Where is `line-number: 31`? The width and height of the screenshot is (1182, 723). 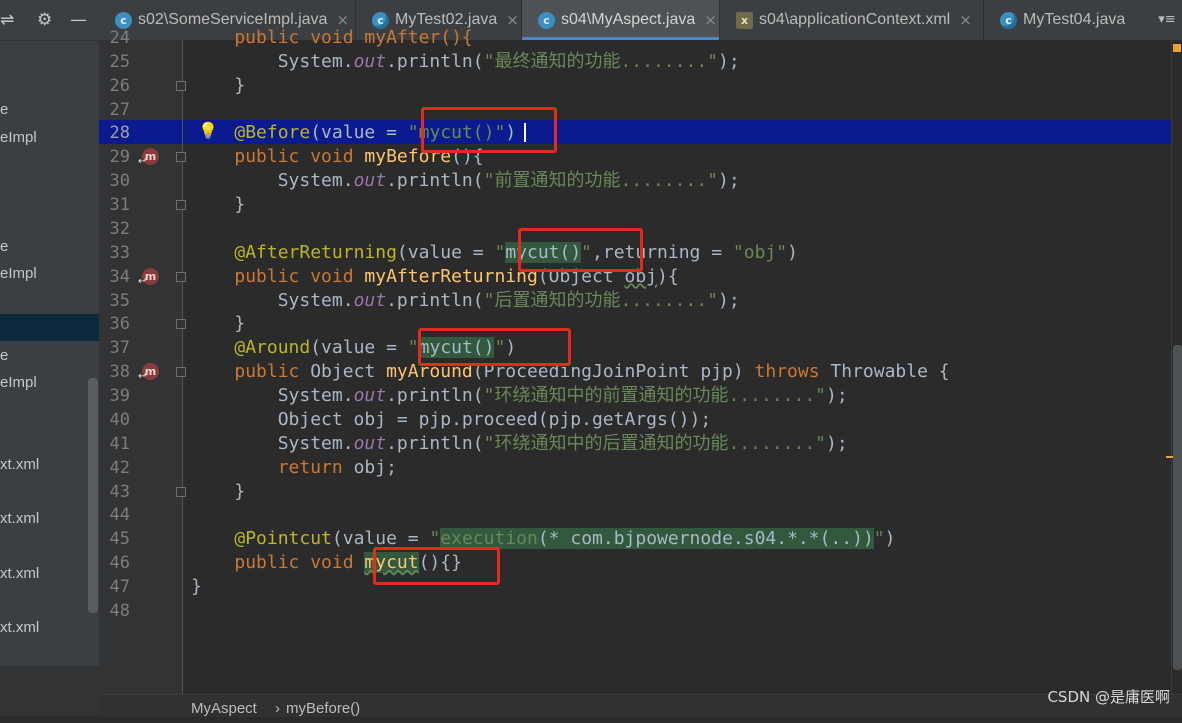
line-number: 31 is located at coordinates (114, 205).